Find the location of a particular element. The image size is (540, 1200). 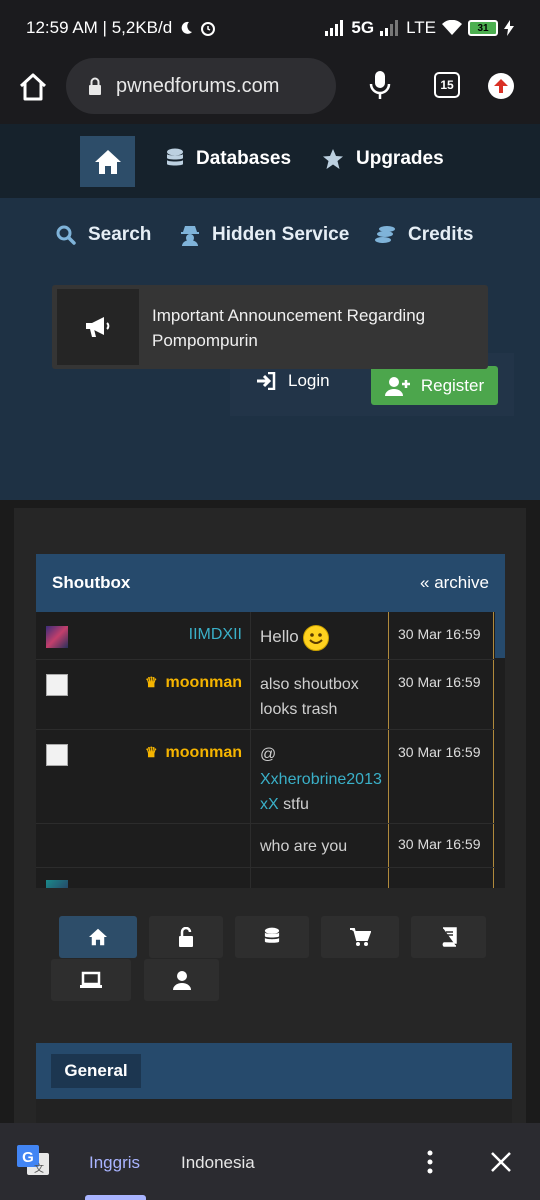

quick-laptop-button is located at coordinates (91, 980).